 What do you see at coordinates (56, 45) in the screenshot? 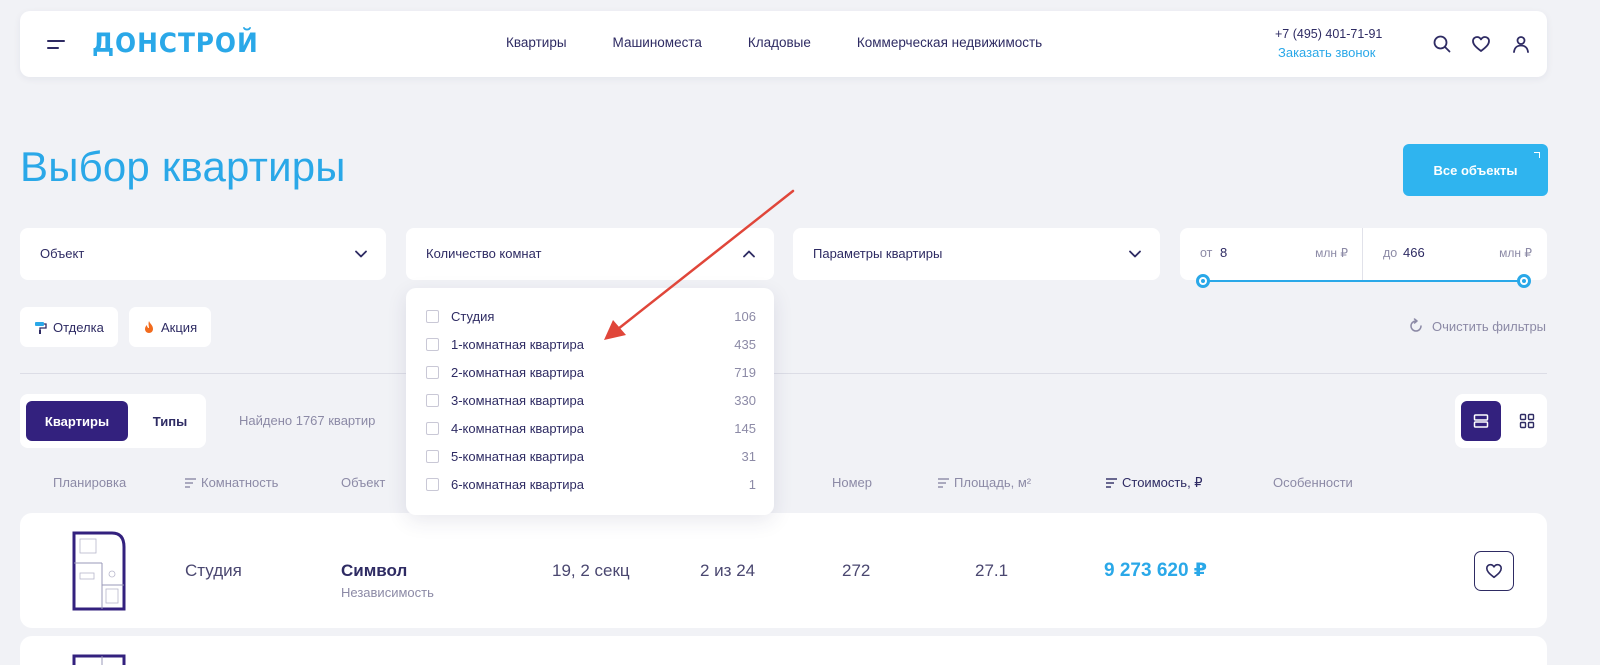
I see `menu-icon` at bounding box center [56, 45].